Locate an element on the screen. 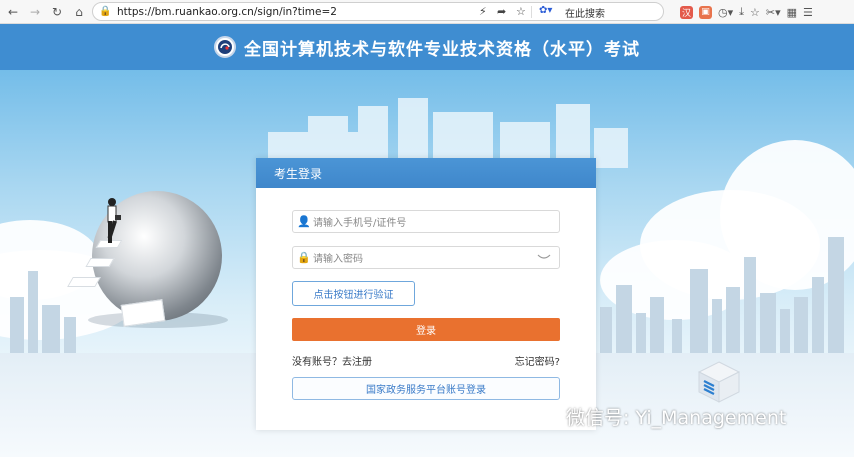  login-button: 登录 is located at coordinates (426, 329).